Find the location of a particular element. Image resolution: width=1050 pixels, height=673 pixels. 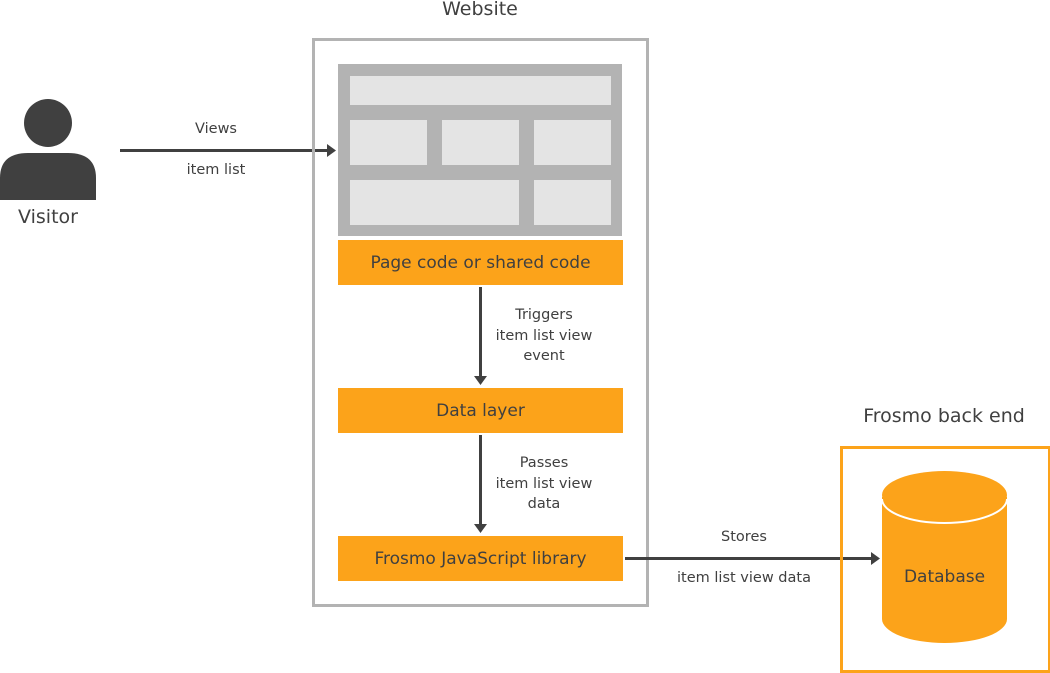

person-icon is located at coordinates (48, 149).